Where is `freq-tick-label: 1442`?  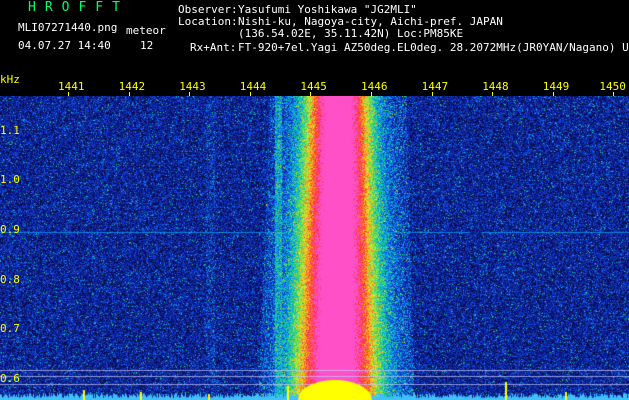
freq-tick-label: 1442 is located at coordinates (132, 86).